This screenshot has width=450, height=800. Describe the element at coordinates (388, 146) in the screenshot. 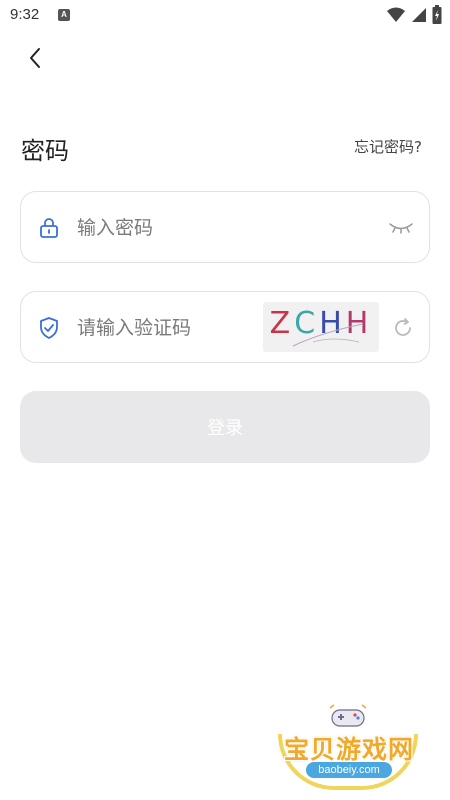

I see `forgot-password-link: 忘记密码?` at that location.